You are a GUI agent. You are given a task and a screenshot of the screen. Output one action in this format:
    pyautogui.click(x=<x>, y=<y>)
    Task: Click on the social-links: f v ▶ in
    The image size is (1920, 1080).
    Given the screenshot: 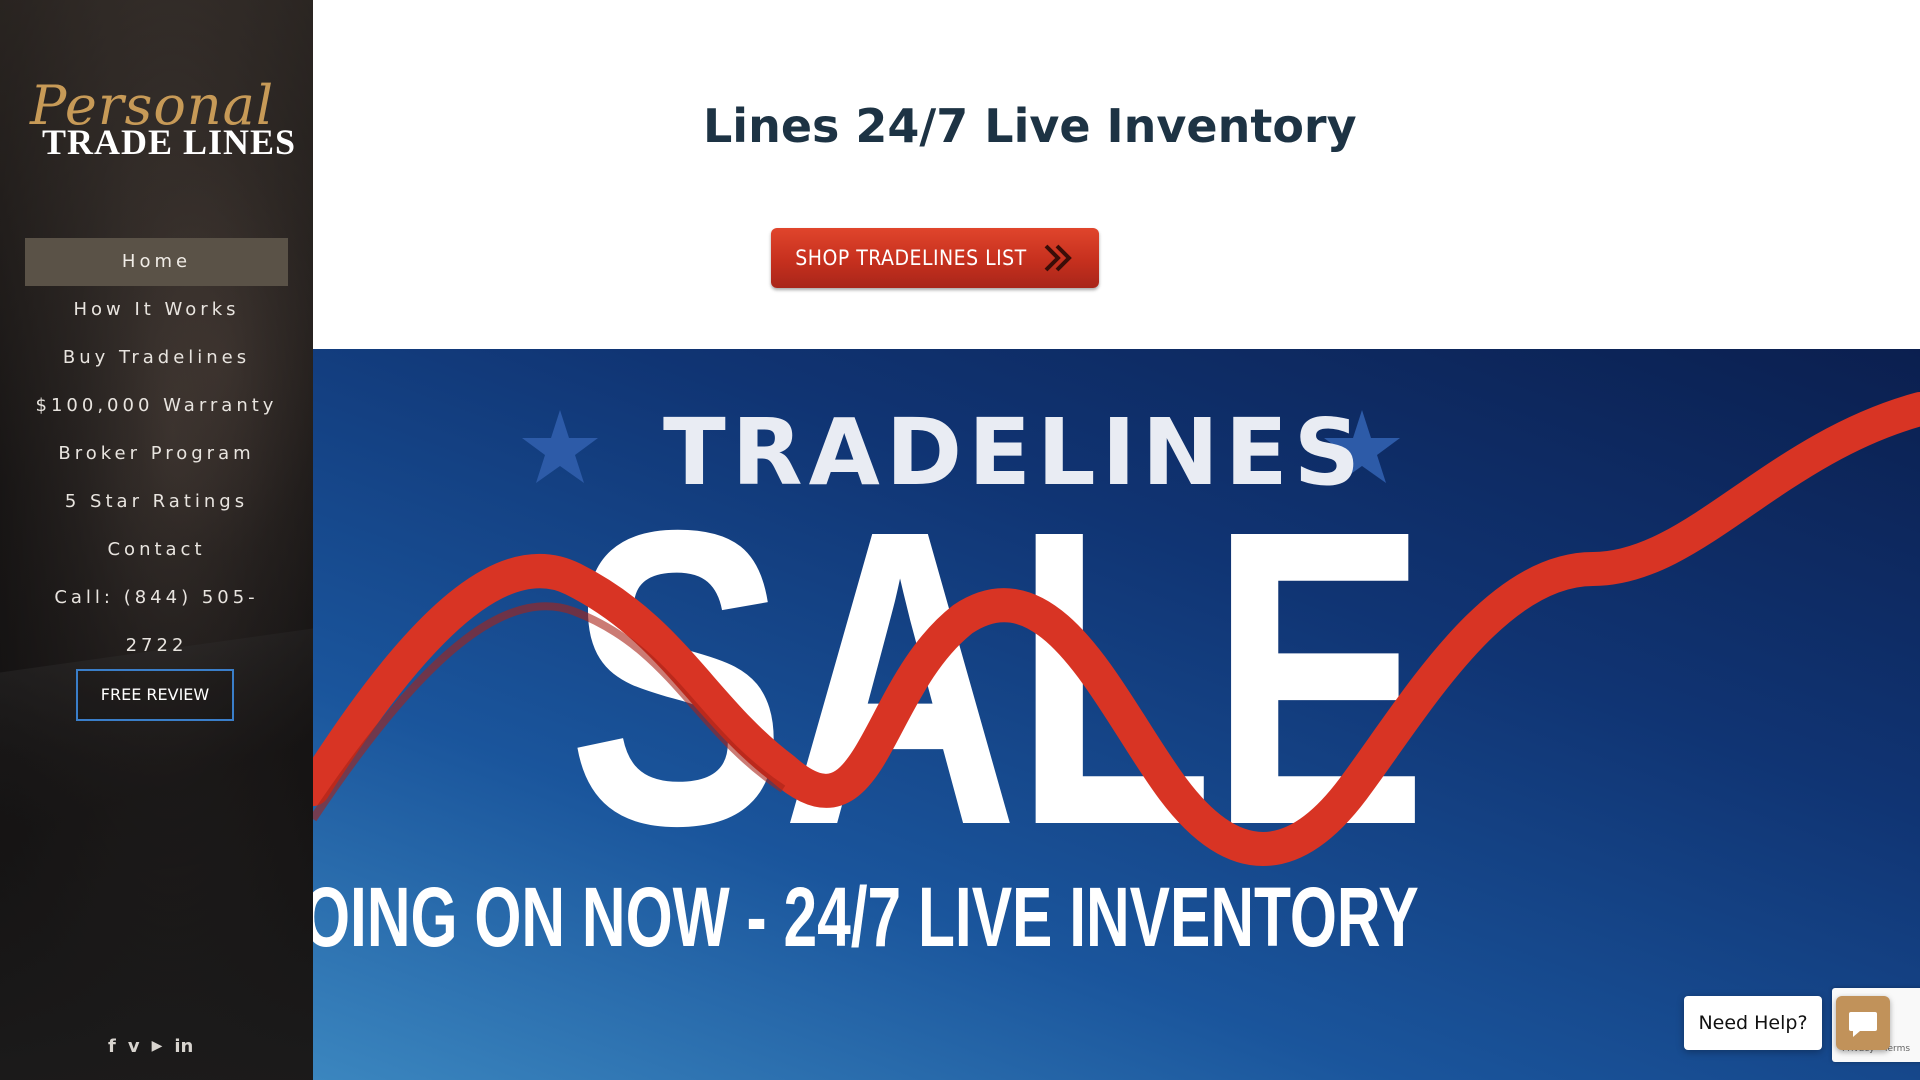 What is the action you would take?
    pyautogui.click(x=150, y=1046)
    